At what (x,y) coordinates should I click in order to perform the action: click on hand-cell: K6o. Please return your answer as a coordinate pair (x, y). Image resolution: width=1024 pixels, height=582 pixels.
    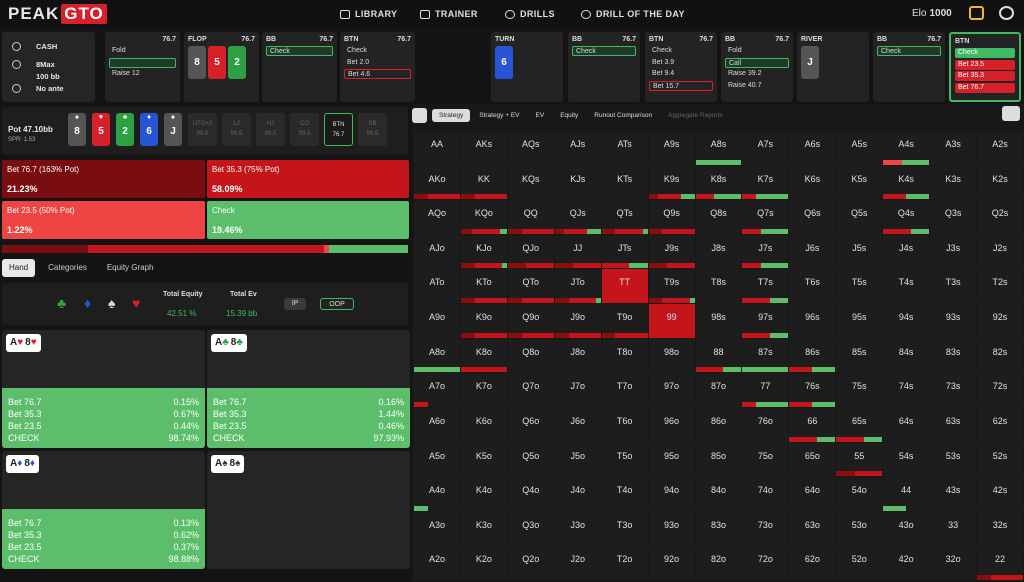
    Looking at the image, I should click on (483, 424).